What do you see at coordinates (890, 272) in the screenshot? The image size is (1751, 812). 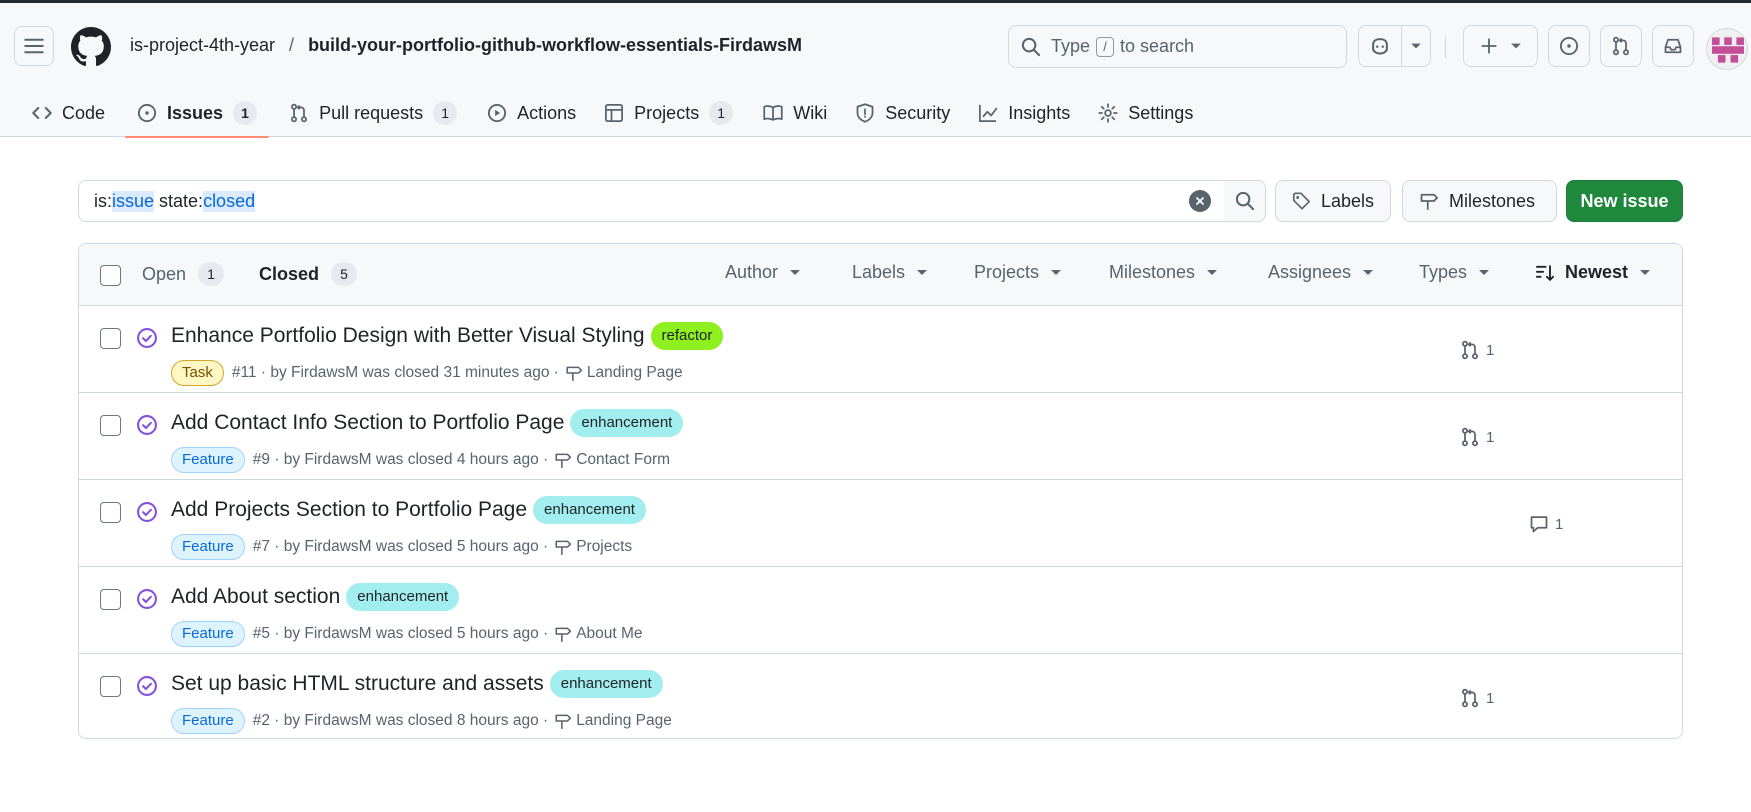 I see `labels-filter-menu: Labels` at bounding box center [890, 272].